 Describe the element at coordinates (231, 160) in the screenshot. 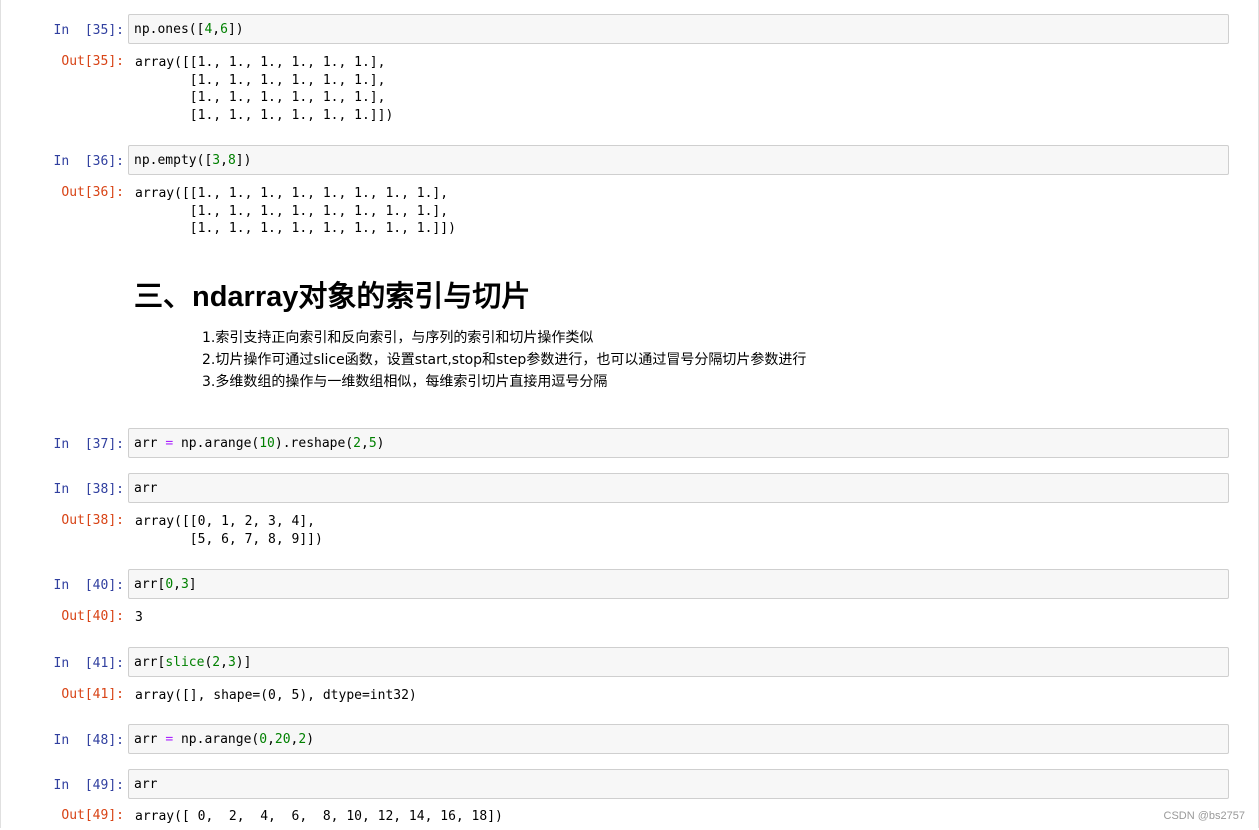

I see `code-token: 8` at that location.